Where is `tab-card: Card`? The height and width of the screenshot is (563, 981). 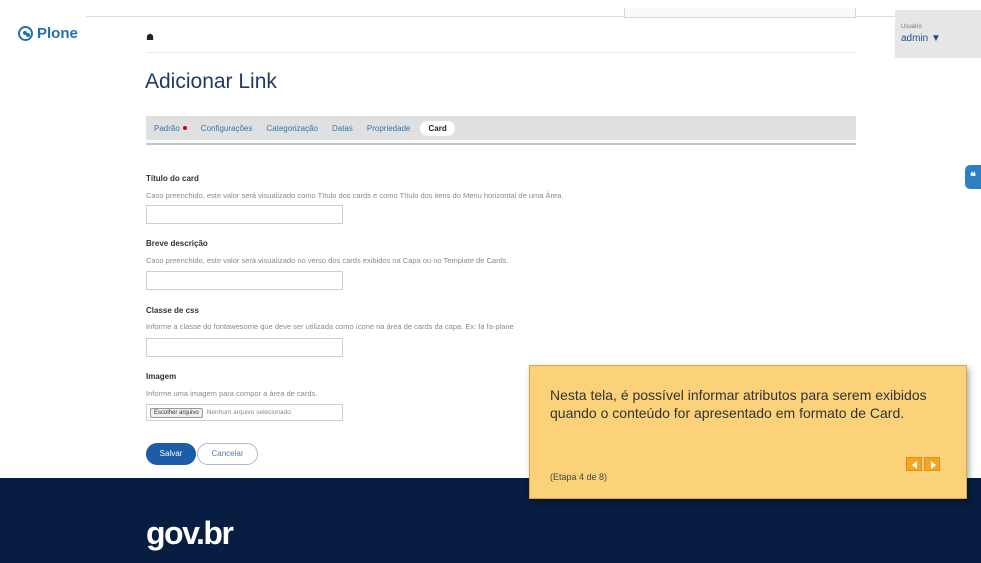
tab-card: Card is located at coordinates (437, 128).